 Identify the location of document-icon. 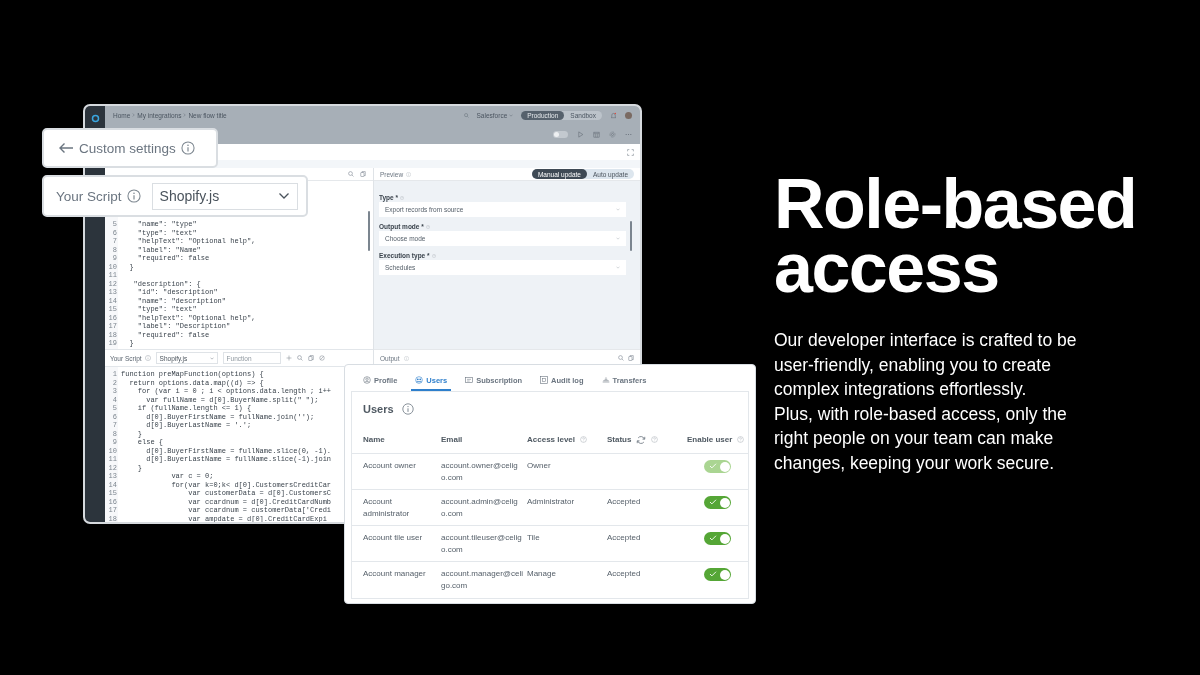
(469, 380).